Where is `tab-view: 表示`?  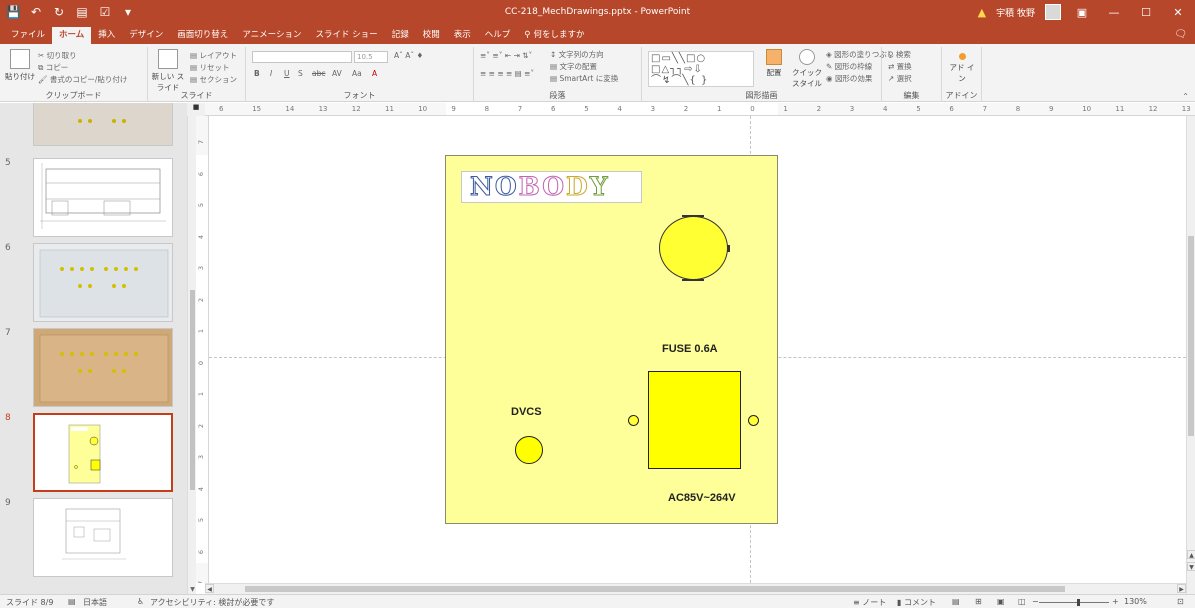 tab-view: 表示 is located at coordinates (462, 35).